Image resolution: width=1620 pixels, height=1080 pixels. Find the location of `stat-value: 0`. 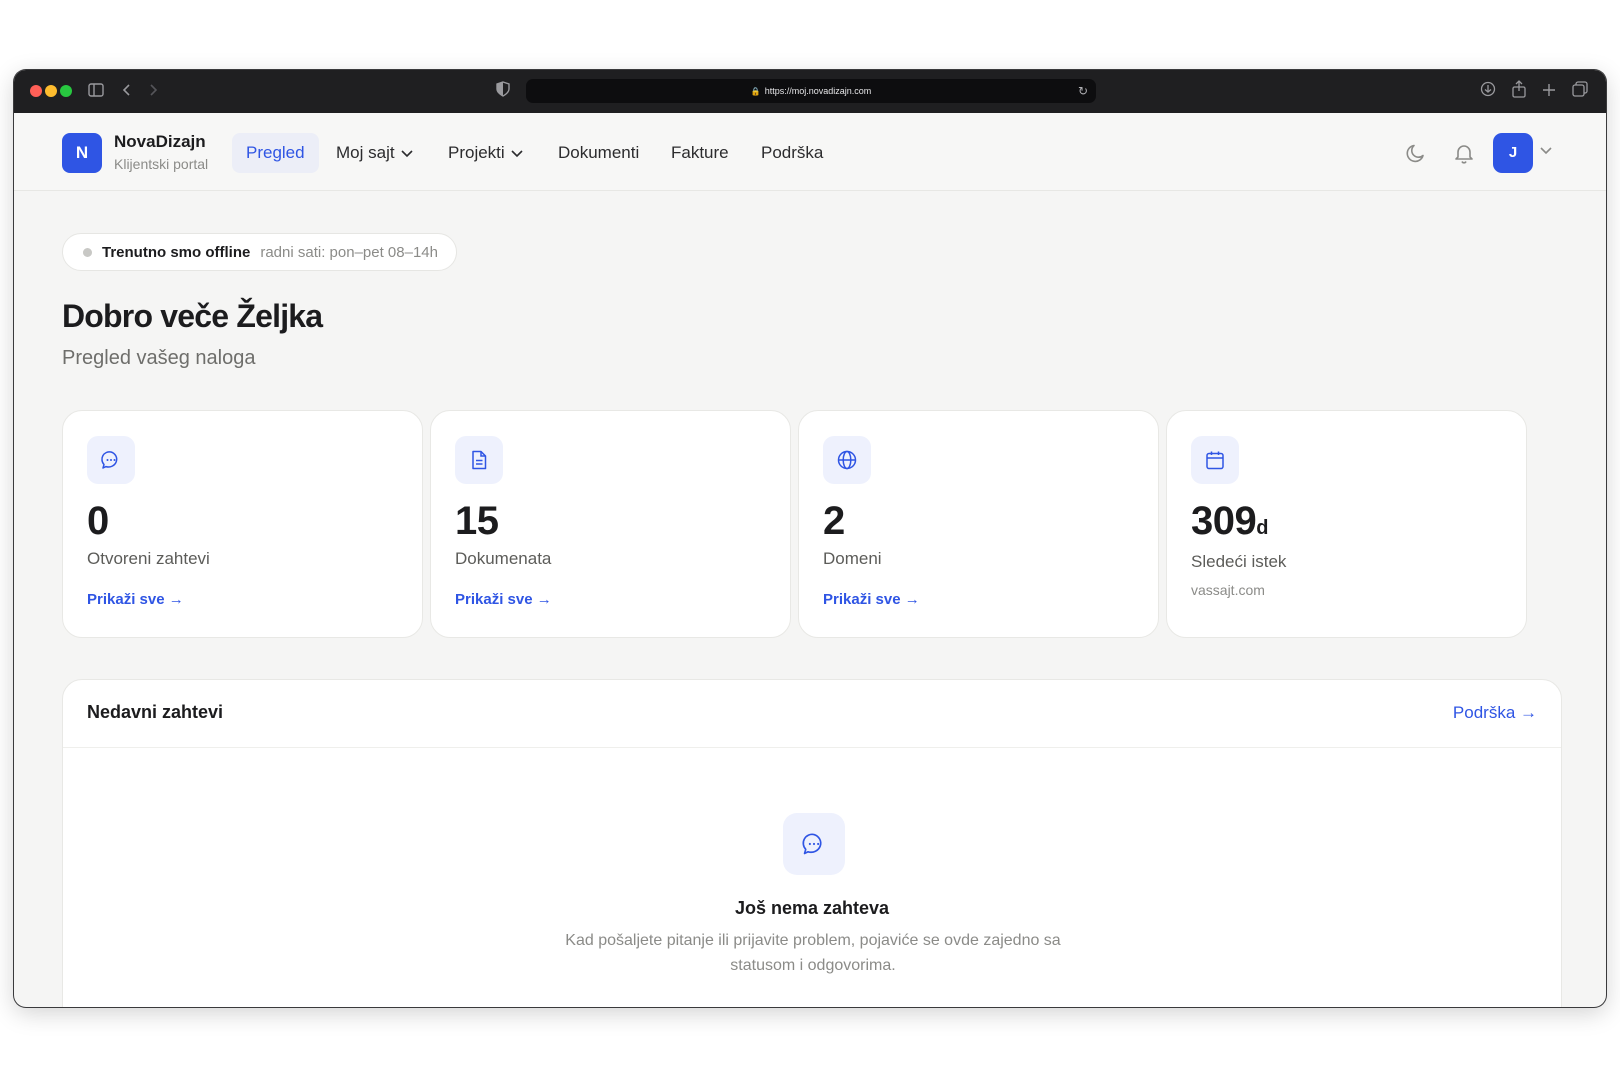

stat-value: 0 is located at coordinates (98, 521).